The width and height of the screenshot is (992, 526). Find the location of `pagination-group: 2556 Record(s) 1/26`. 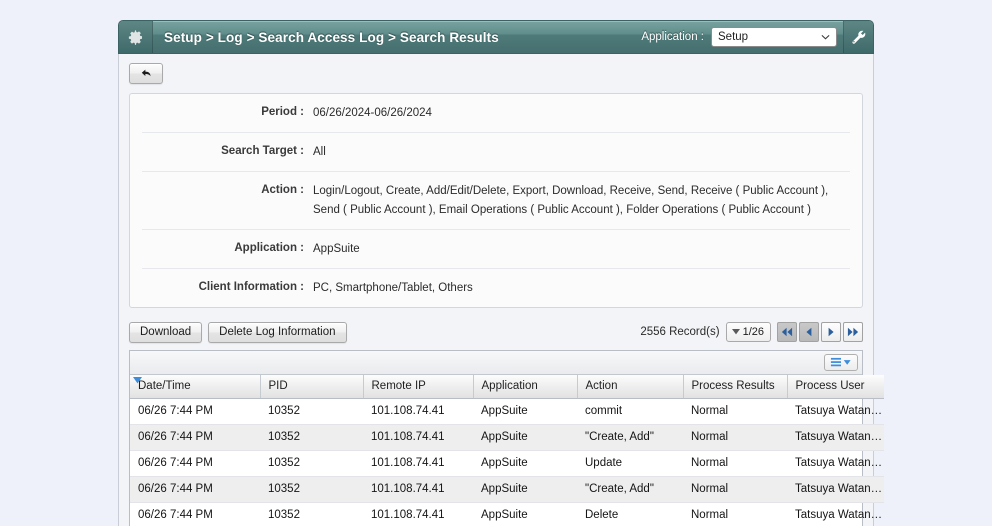

pagination-group: 2556 Record(s) 1/26 is located at coordinates (751, 332).